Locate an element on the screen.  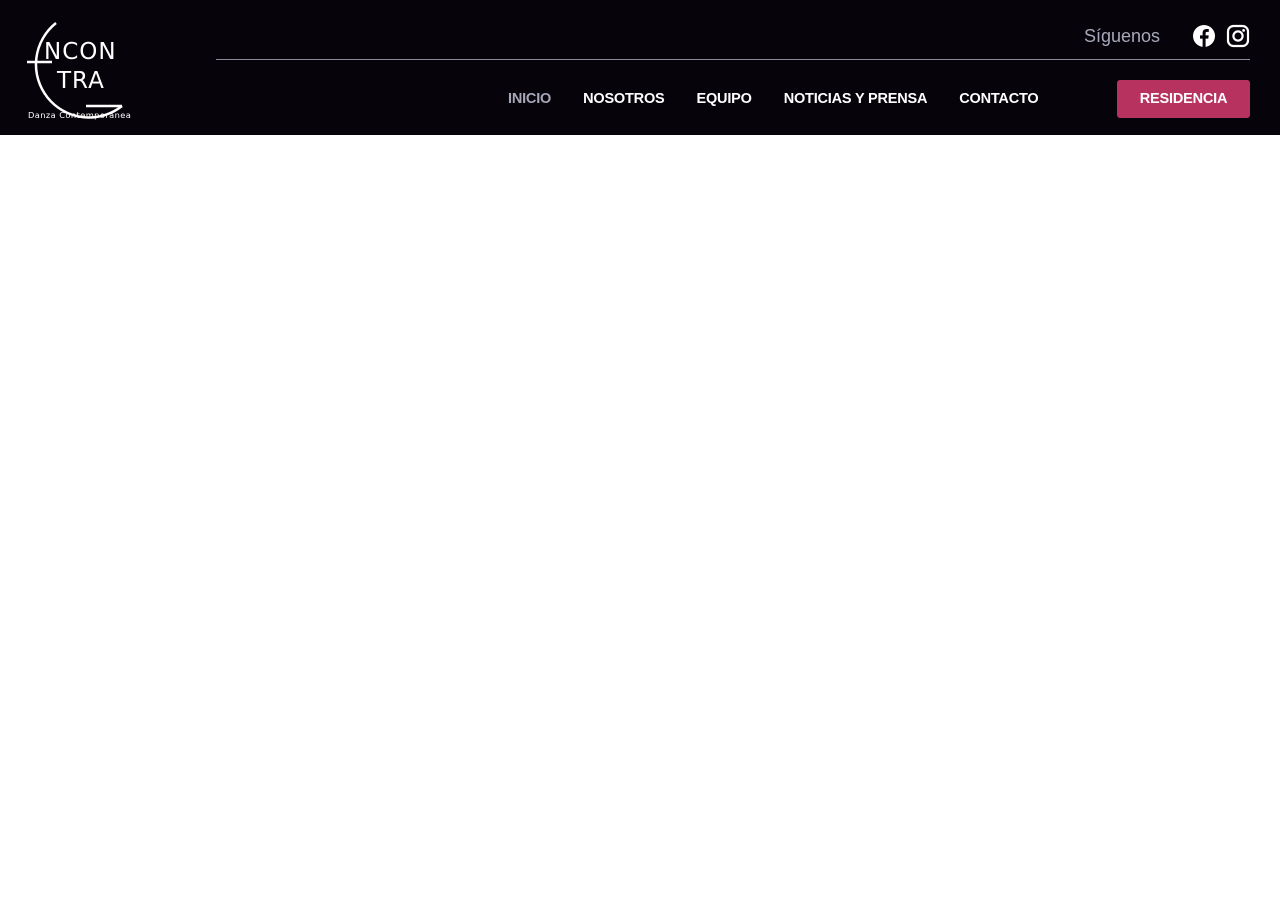
nav-item-contacto: CONTACTO is located at coordinates (998, 99).